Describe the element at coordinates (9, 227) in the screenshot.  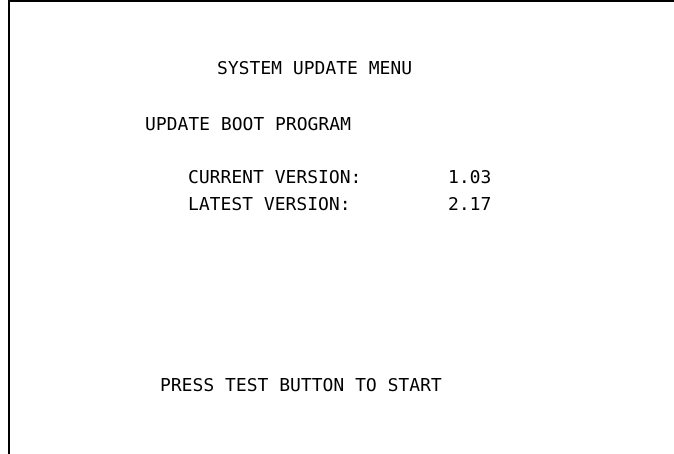
I see `screen-frame-left` at that location.